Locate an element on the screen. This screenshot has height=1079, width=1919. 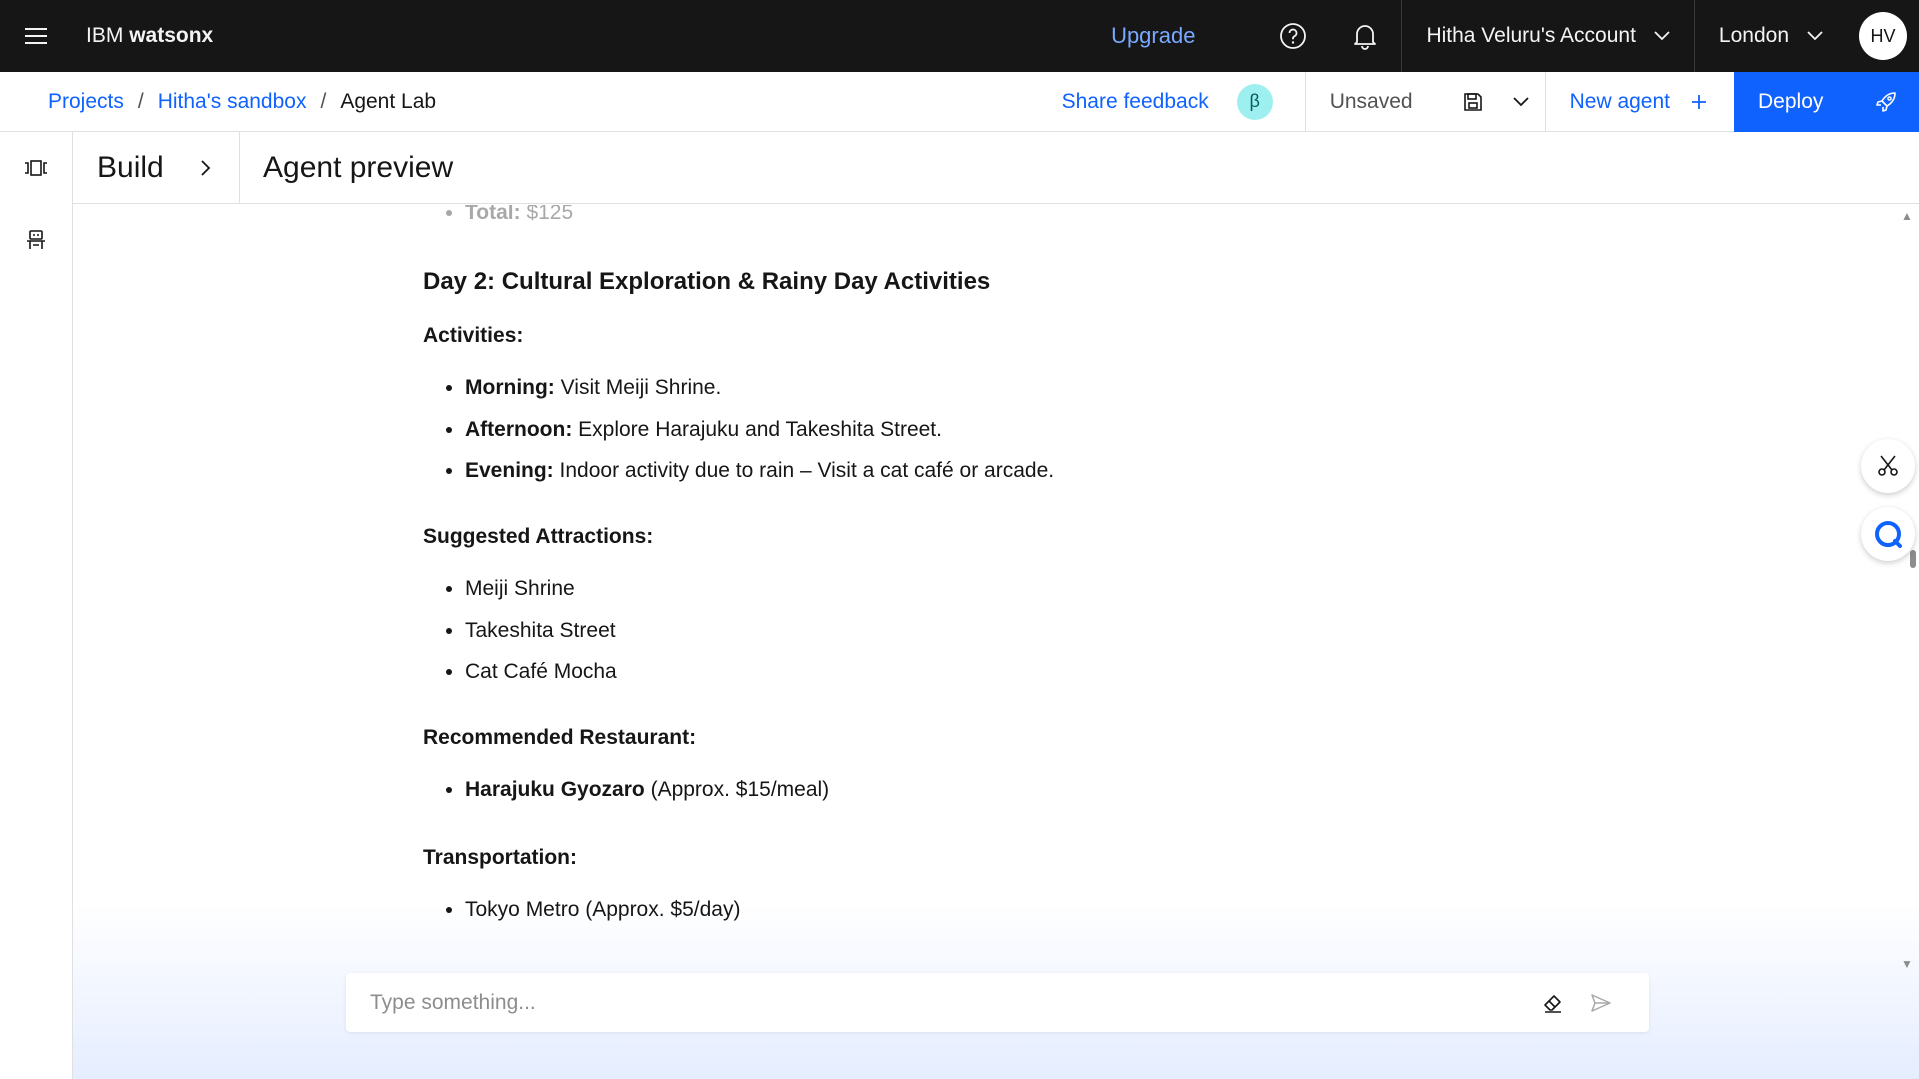
help-icon is located at coordinates (1293, 36).